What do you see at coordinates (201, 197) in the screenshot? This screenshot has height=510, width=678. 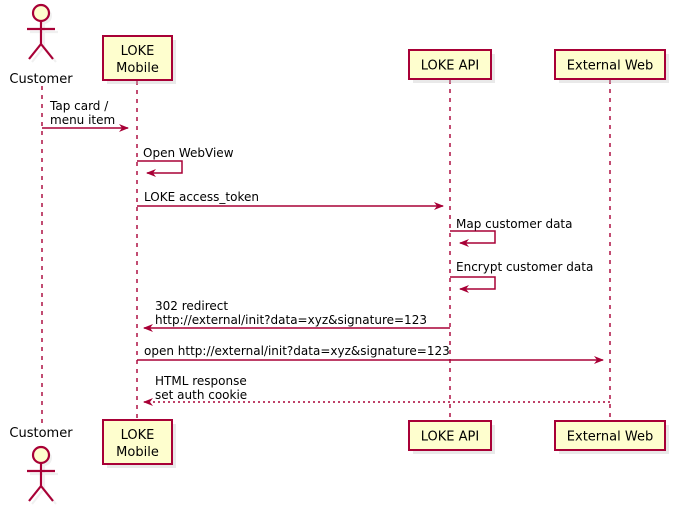 I see `message-label: LOKE access_token` at bounding box center [201, 197].